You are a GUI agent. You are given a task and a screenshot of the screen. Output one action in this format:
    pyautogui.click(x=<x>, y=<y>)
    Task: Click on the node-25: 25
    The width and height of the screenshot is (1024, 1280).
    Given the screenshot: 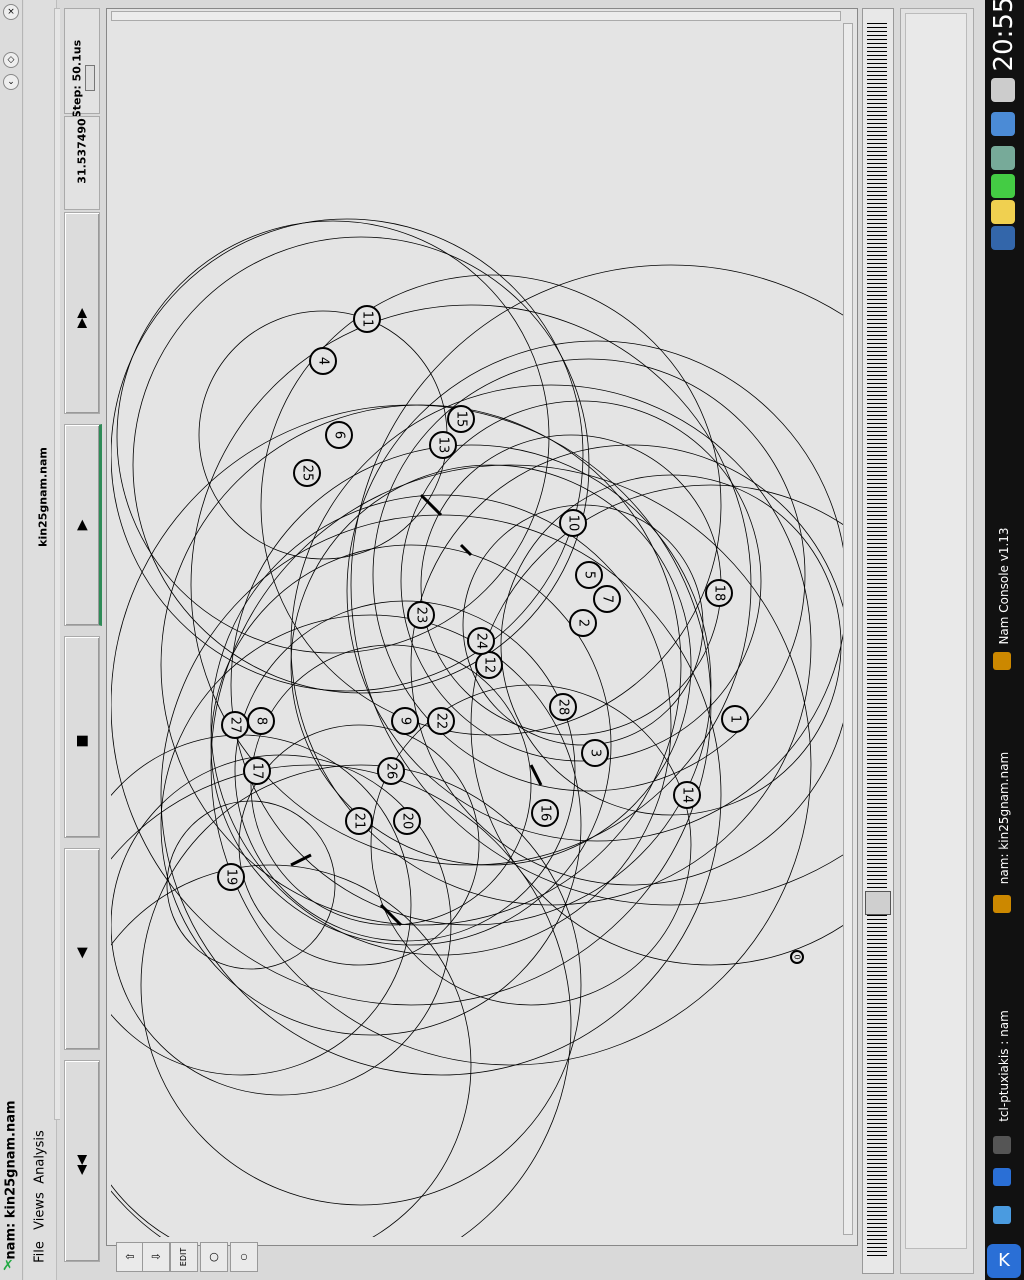 What is the action you would take?
    pyautogui.click(x=307, y=473)
    